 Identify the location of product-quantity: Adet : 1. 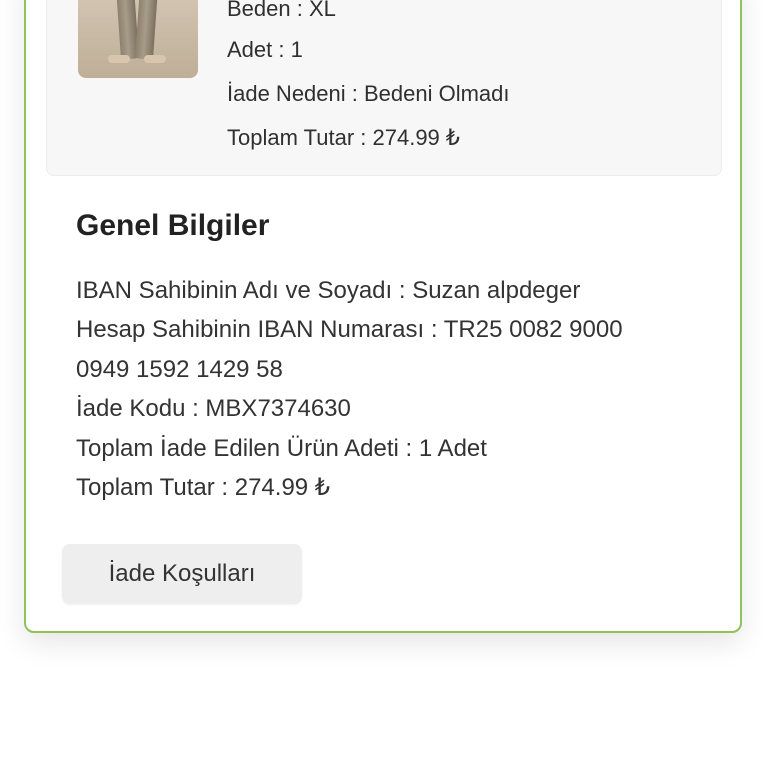
(265, 49).